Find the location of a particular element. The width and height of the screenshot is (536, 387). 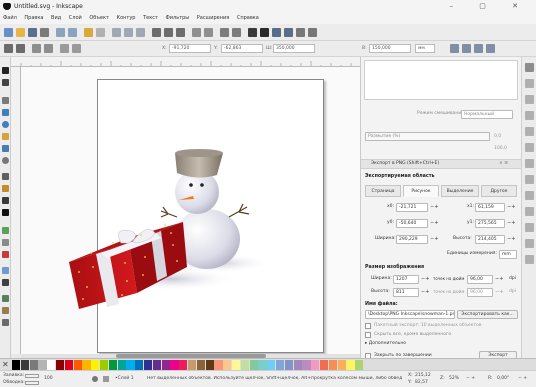

hide-all-checkbox is located at coordinates (368, 335).